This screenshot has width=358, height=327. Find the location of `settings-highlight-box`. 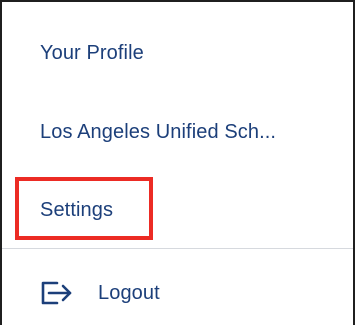

settings-highlight-box is located at coordinates (84, 208).